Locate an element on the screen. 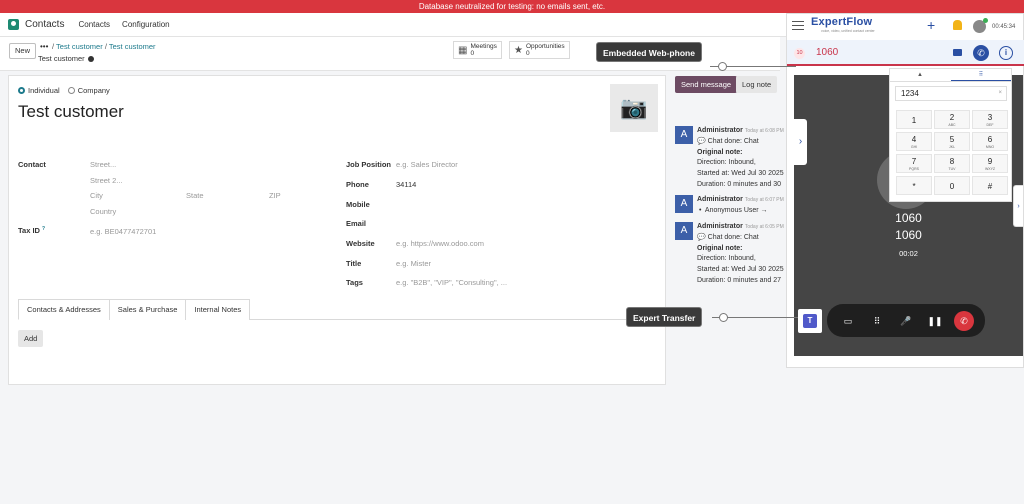 This screenshot has width=1024, height=504. title-label: Title is located at coordinates (354, 263).